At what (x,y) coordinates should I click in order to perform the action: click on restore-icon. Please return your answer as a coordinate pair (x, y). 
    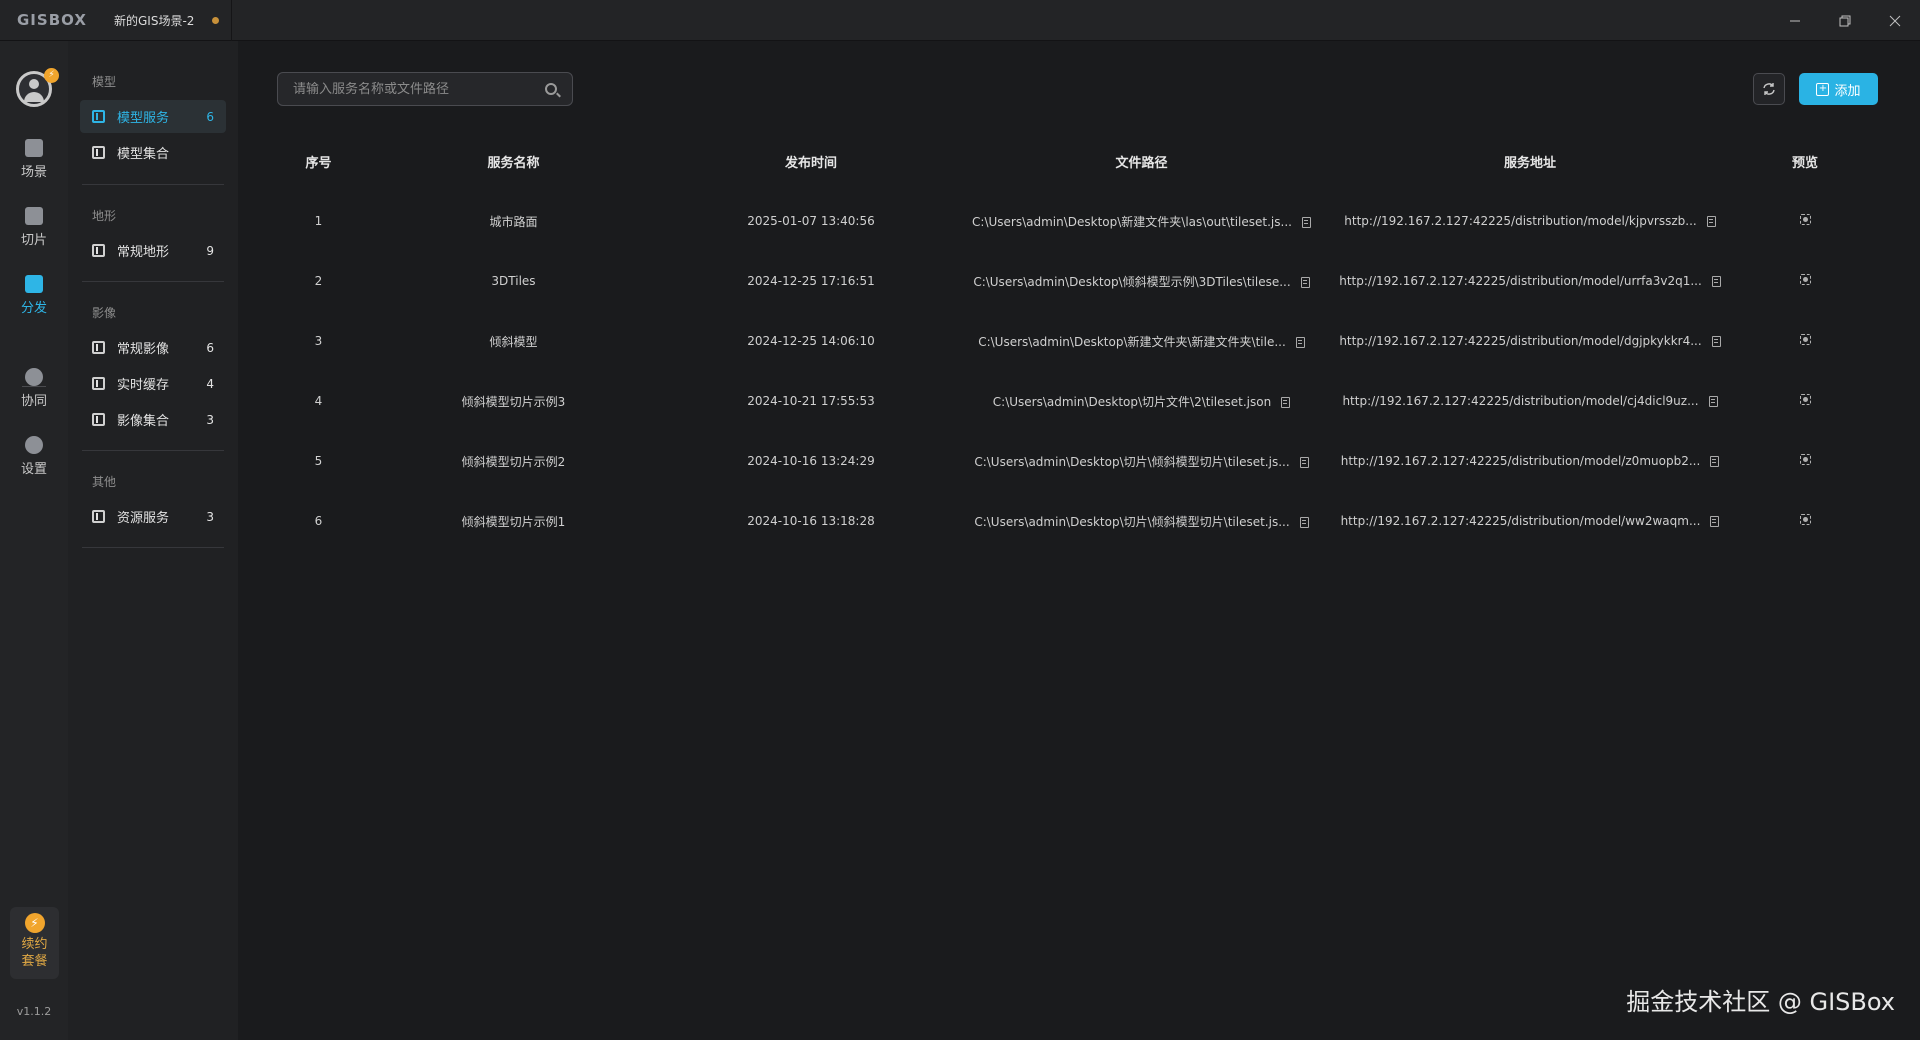
    Looking at the image, I should click on (1845, 20).